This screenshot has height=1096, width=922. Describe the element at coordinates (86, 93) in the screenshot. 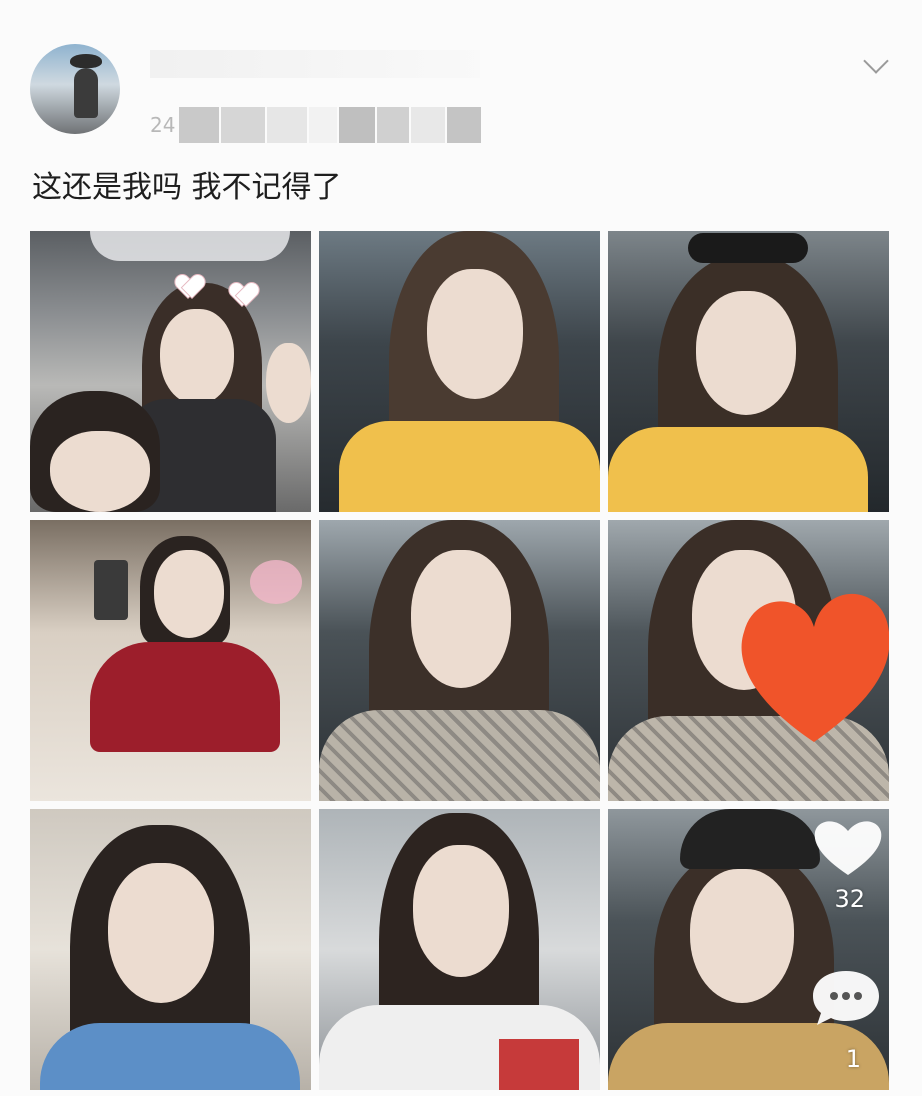

I see `avatar-figure` at that location.